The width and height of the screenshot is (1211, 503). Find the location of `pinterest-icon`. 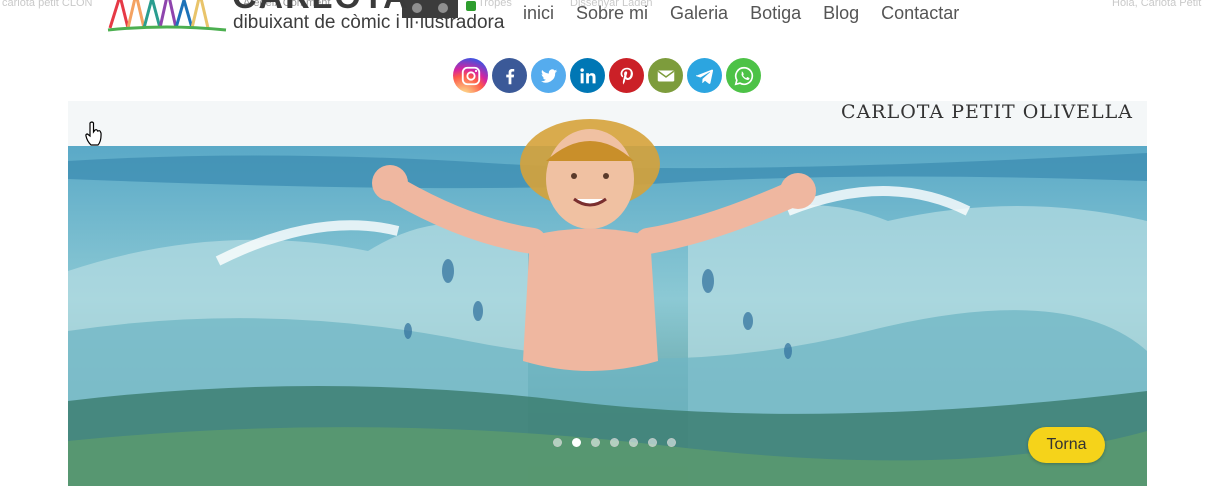

pinterest-icon is located at coordinates (626, 75).